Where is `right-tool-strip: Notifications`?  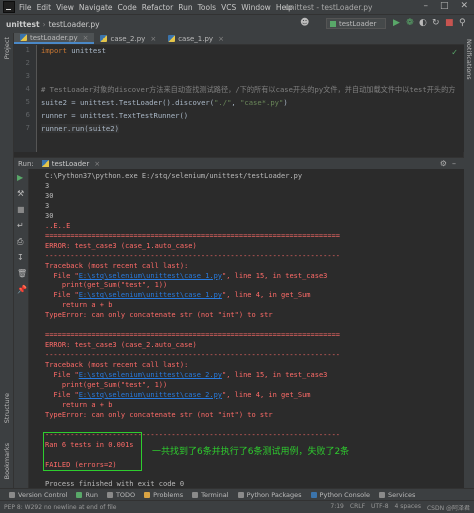
right-tool-strip: Notifications is located at coordinates (468, 260).